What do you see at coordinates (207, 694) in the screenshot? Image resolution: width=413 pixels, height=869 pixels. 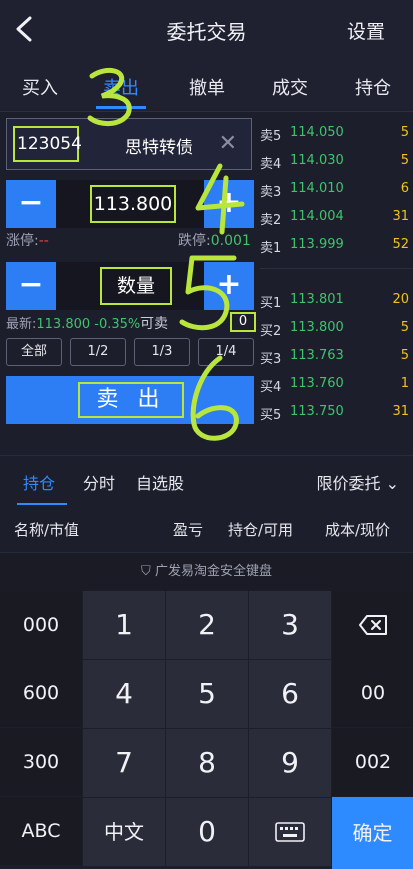 I see `key-5: 5` at bounding box center [207, 694].